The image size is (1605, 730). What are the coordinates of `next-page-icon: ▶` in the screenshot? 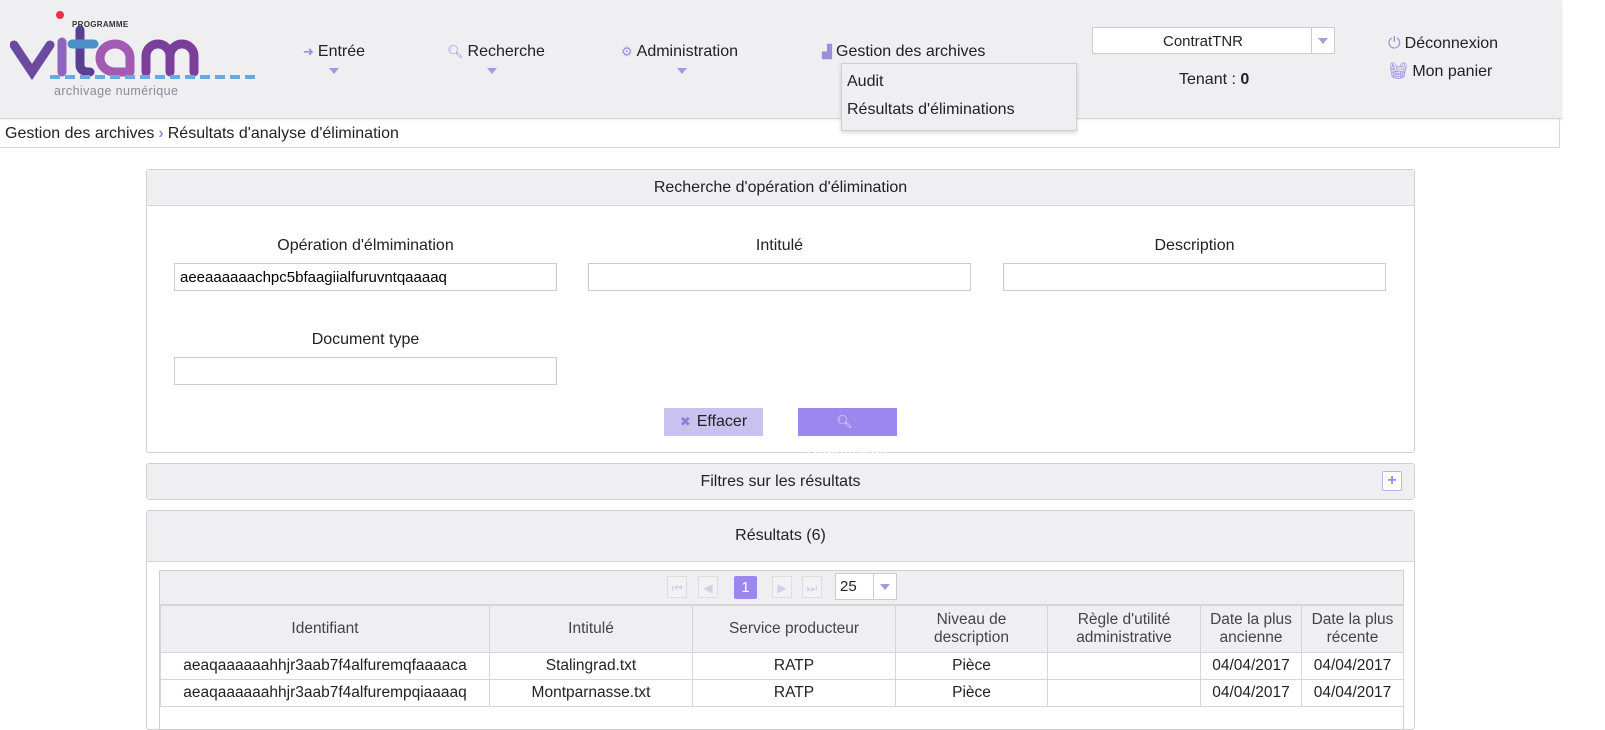 It's located at (782, 587).